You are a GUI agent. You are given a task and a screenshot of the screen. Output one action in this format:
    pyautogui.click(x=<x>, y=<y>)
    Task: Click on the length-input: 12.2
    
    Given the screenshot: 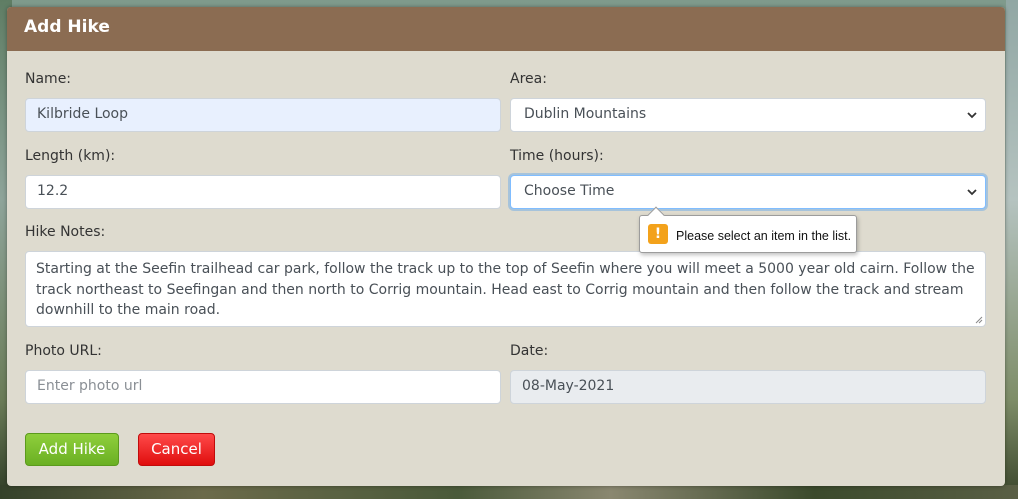 What is the action you would take?
    pyautogui.click(x=263, y=192)
    